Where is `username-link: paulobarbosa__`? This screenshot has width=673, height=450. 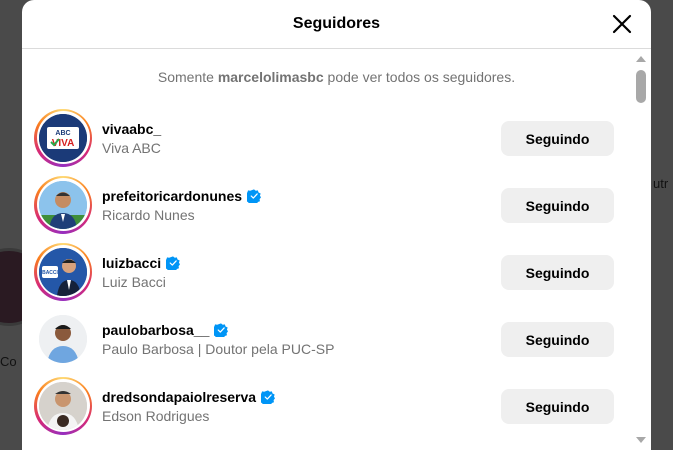 username-link: paulobarbosa__ is located at coordinates (218, 329).